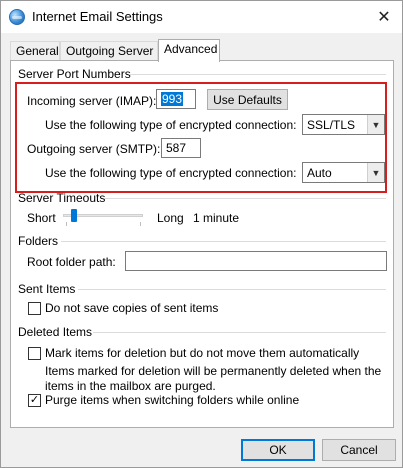 Image resolution: width=403 pixels, height=468 pixels. What do you see at coordinates (181, 148) in the screenshot?
I see `outgoing-port-input: 587` at bounding box center [181, 148].